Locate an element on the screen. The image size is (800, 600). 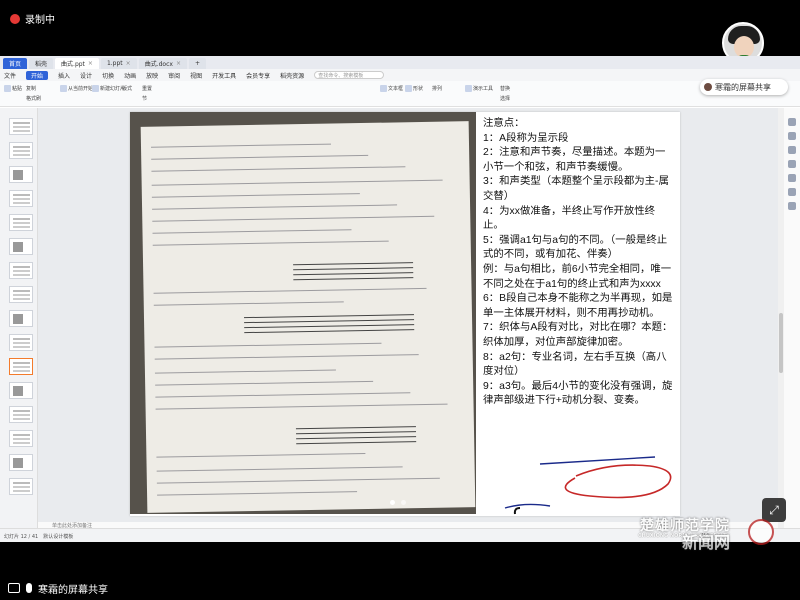
format-painter-button: 格式刷 is located at coordinates (33, 98).